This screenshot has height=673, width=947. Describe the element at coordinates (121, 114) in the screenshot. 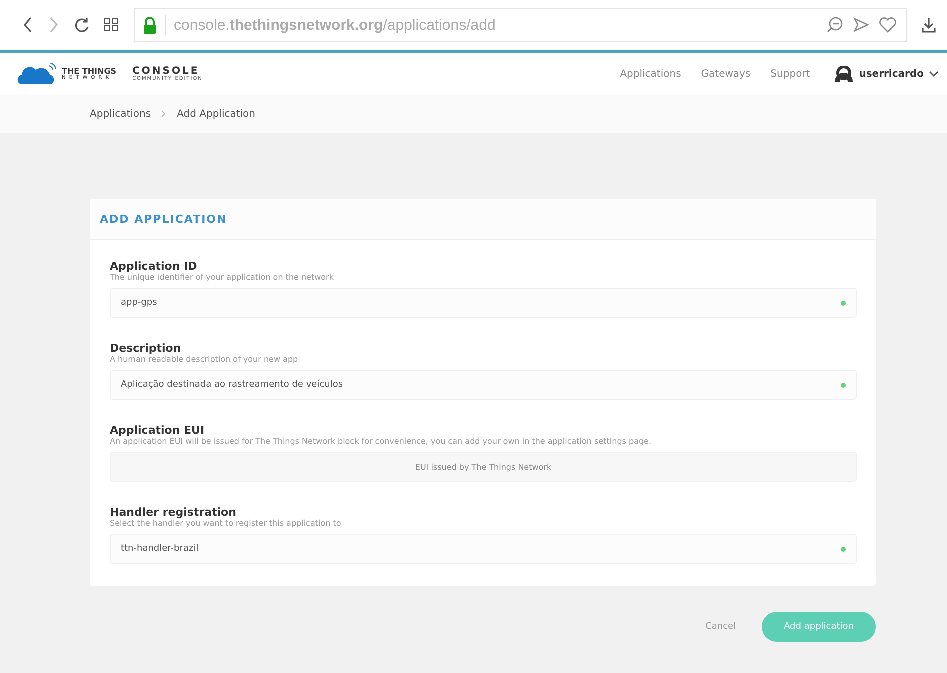

I see `breadcrumb-link: Applications` at that location.